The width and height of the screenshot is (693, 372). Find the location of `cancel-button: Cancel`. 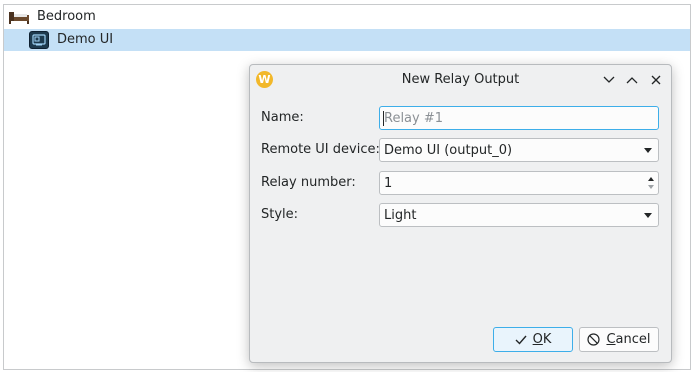

cancel-button: Cancel is located at coordinates (619, 339).